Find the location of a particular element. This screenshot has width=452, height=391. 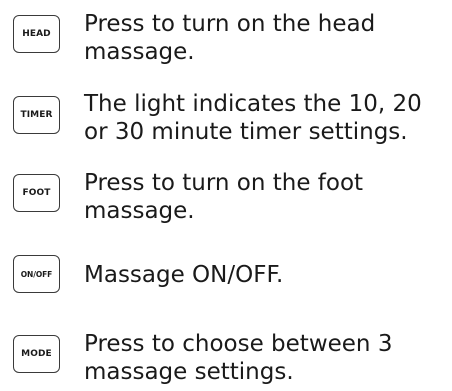

onoff-button-label: ON/OFF is located at coordinates (36, 274).